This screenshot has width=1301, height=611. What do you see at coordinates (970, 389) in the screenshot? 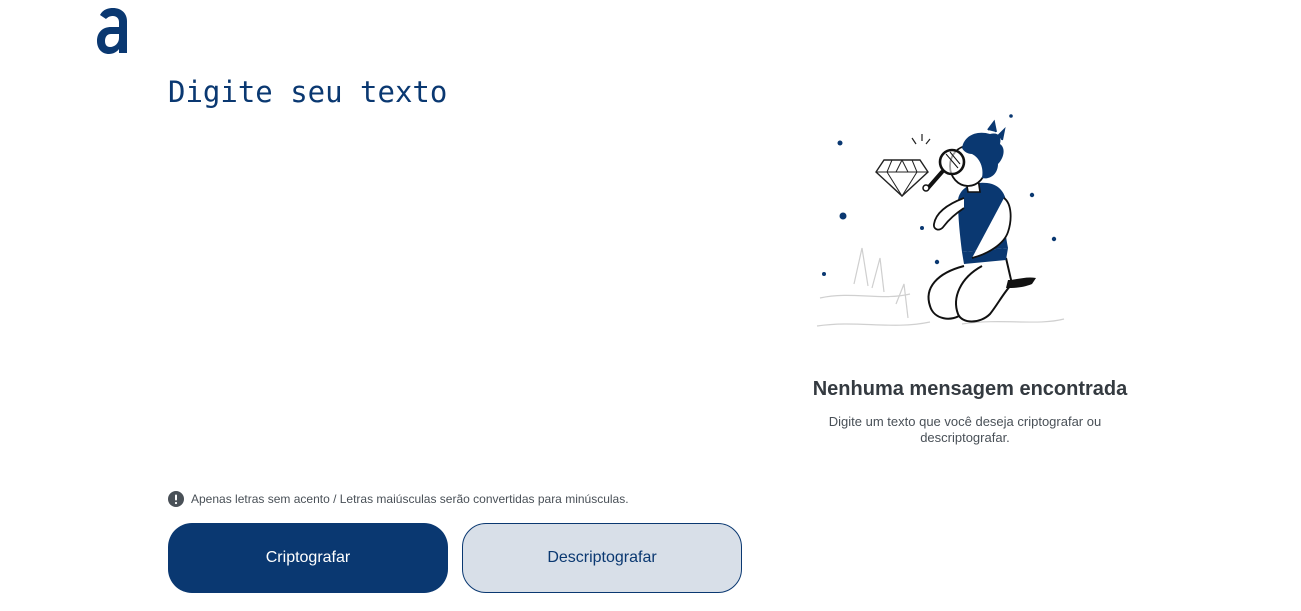
I see `empty-state-title: Nenhuma mensagem encontrada` at bounding box center [970, 389].